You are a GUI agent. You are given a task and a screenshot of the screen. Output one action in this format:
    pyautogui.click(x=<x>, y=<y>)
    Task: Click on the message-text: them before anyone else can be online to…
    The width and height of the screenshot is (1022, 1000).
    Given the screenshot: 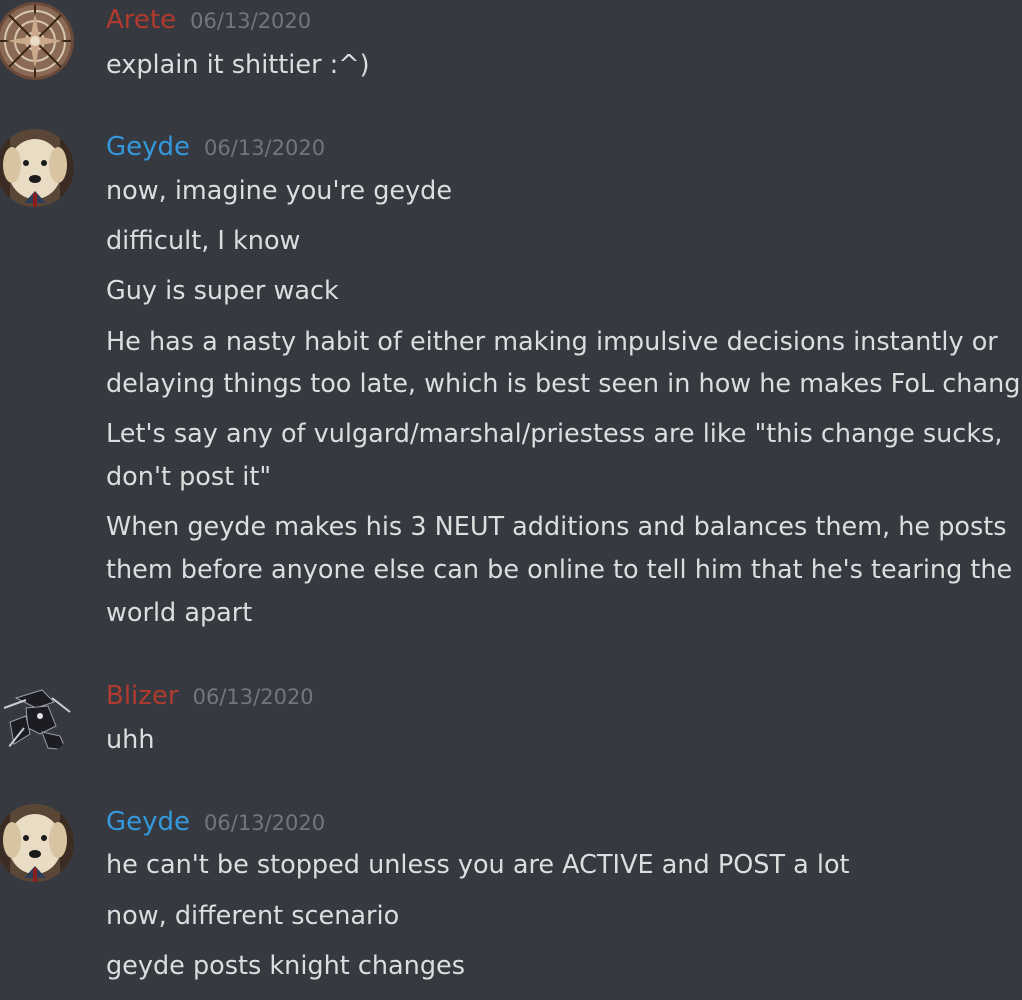 What is the action you would take?
    pyautogui.click(x=559, y=570)
    